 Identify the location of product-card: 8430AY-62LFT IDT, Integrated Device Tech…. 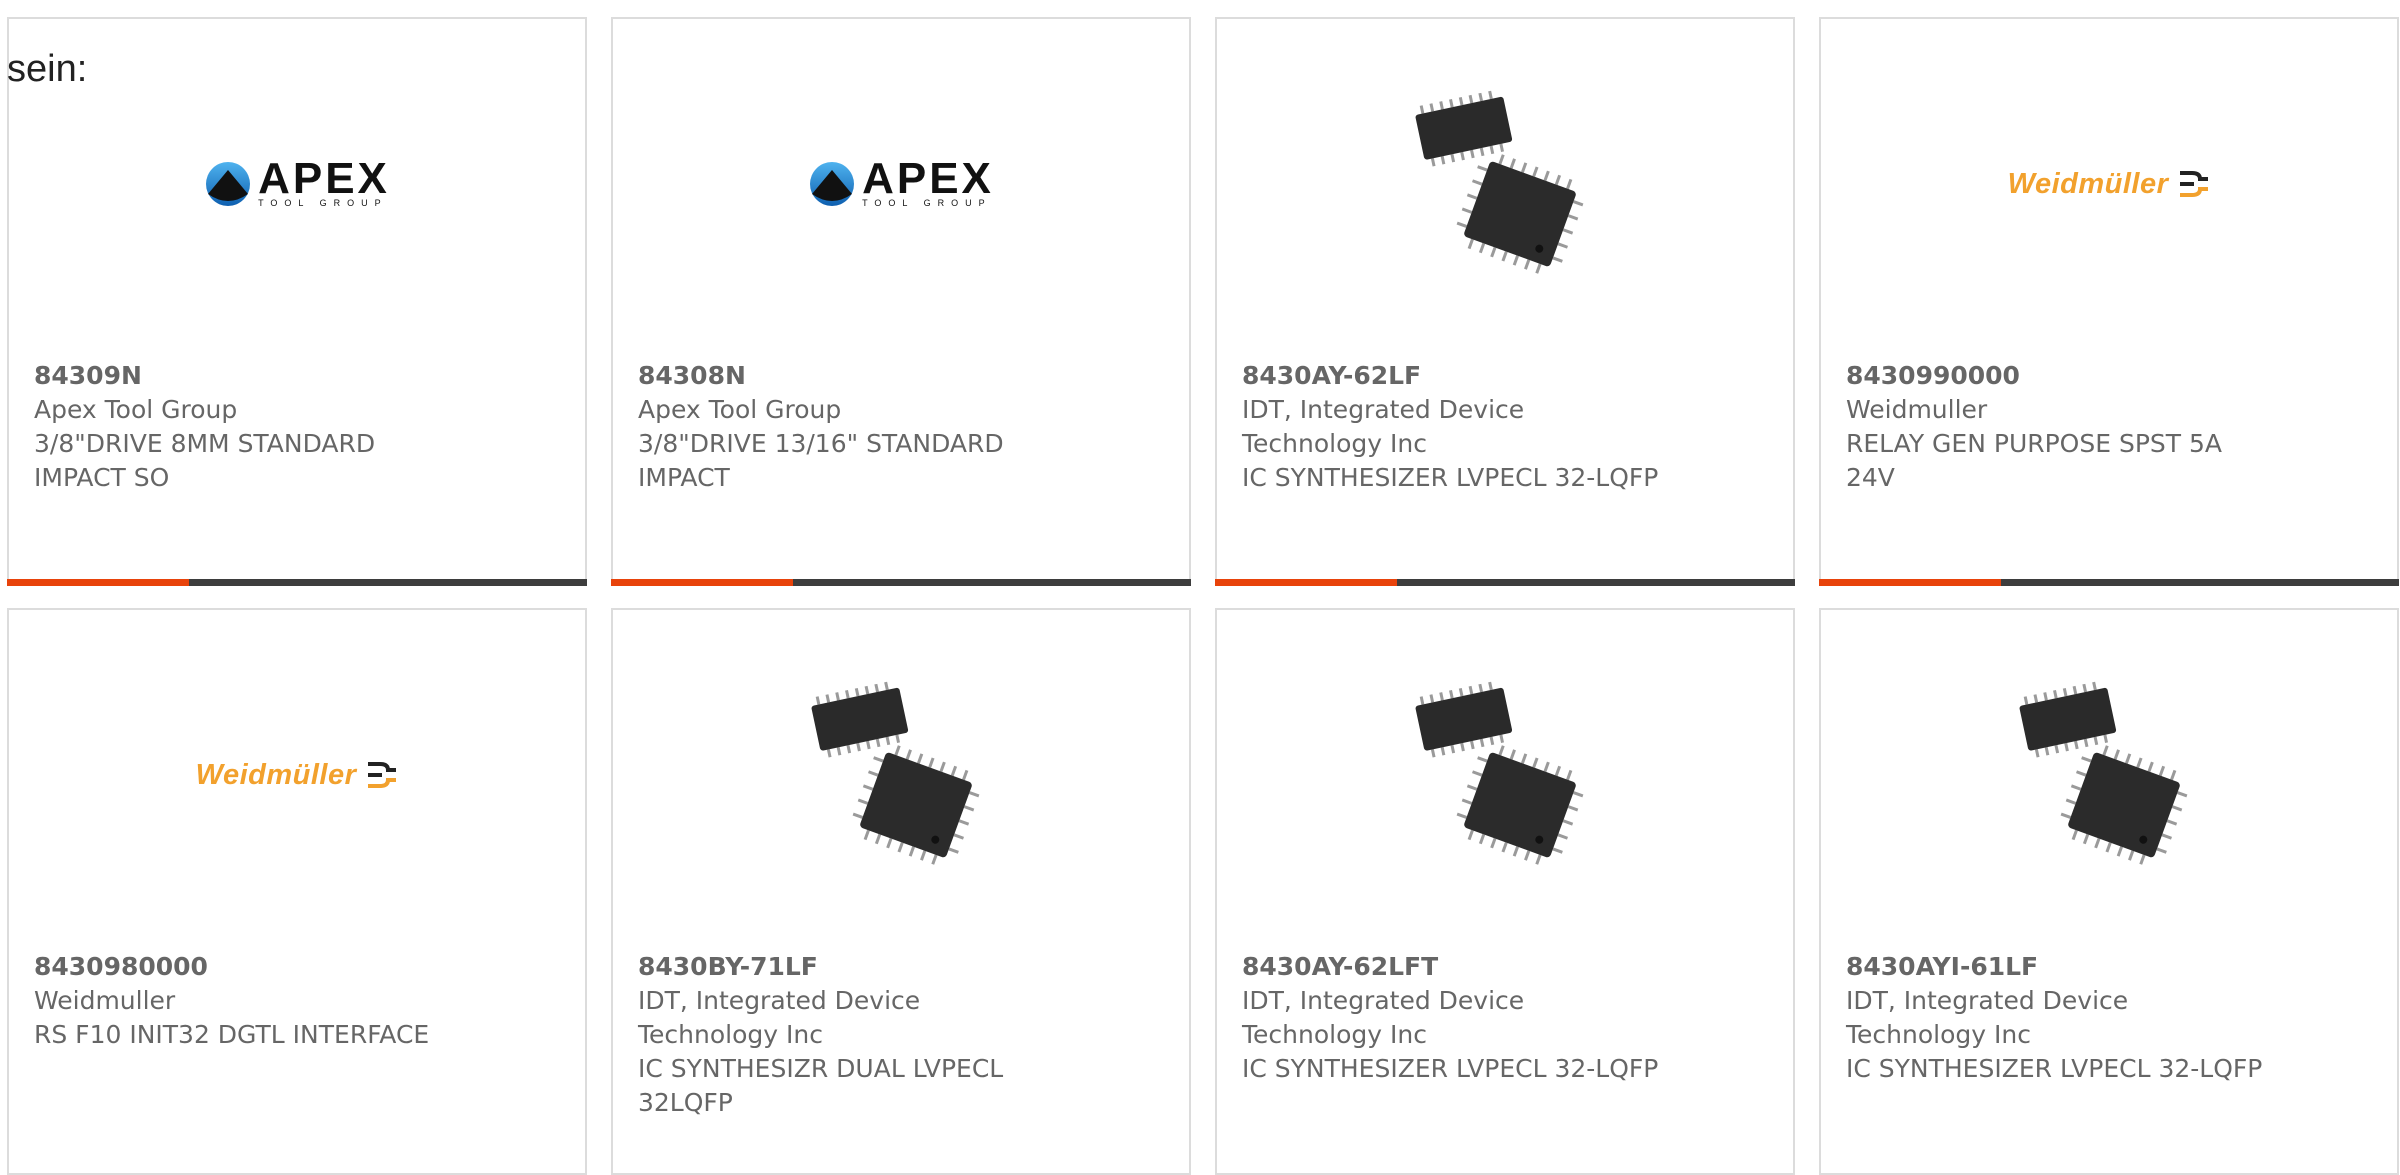
(1505, 891).